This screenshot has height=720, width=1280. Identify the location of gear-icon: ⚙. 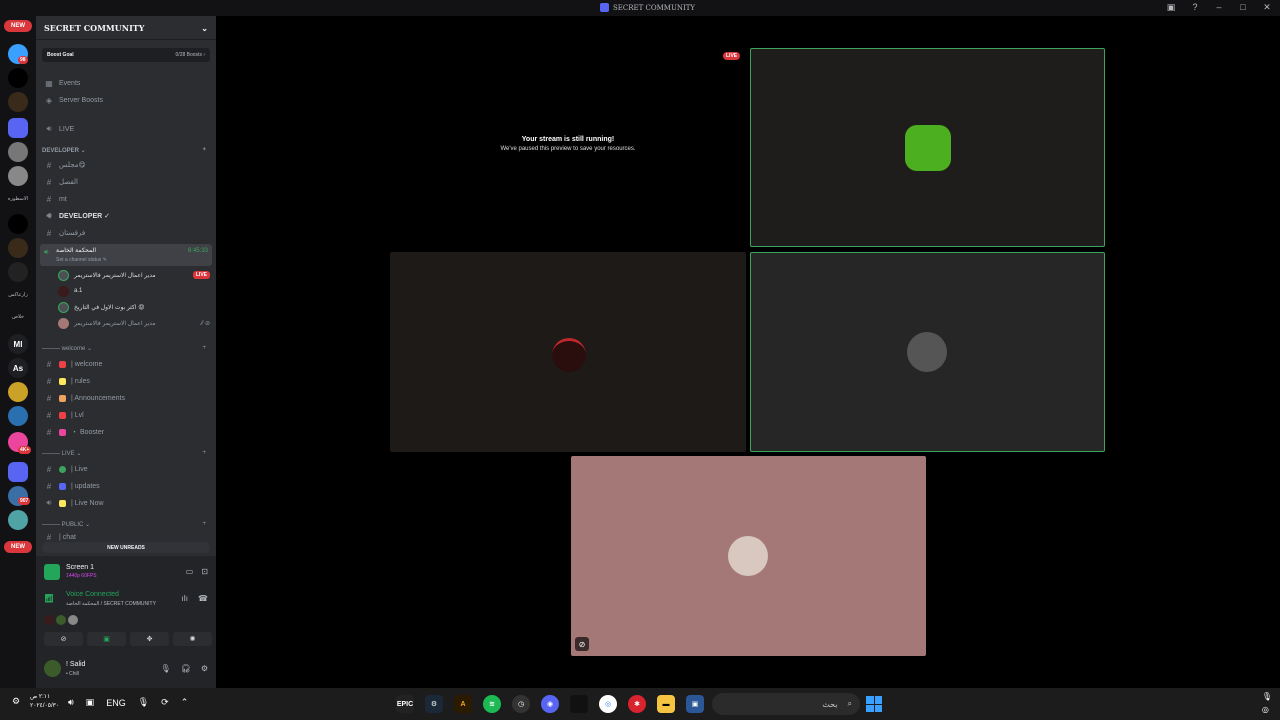
(204, 668).